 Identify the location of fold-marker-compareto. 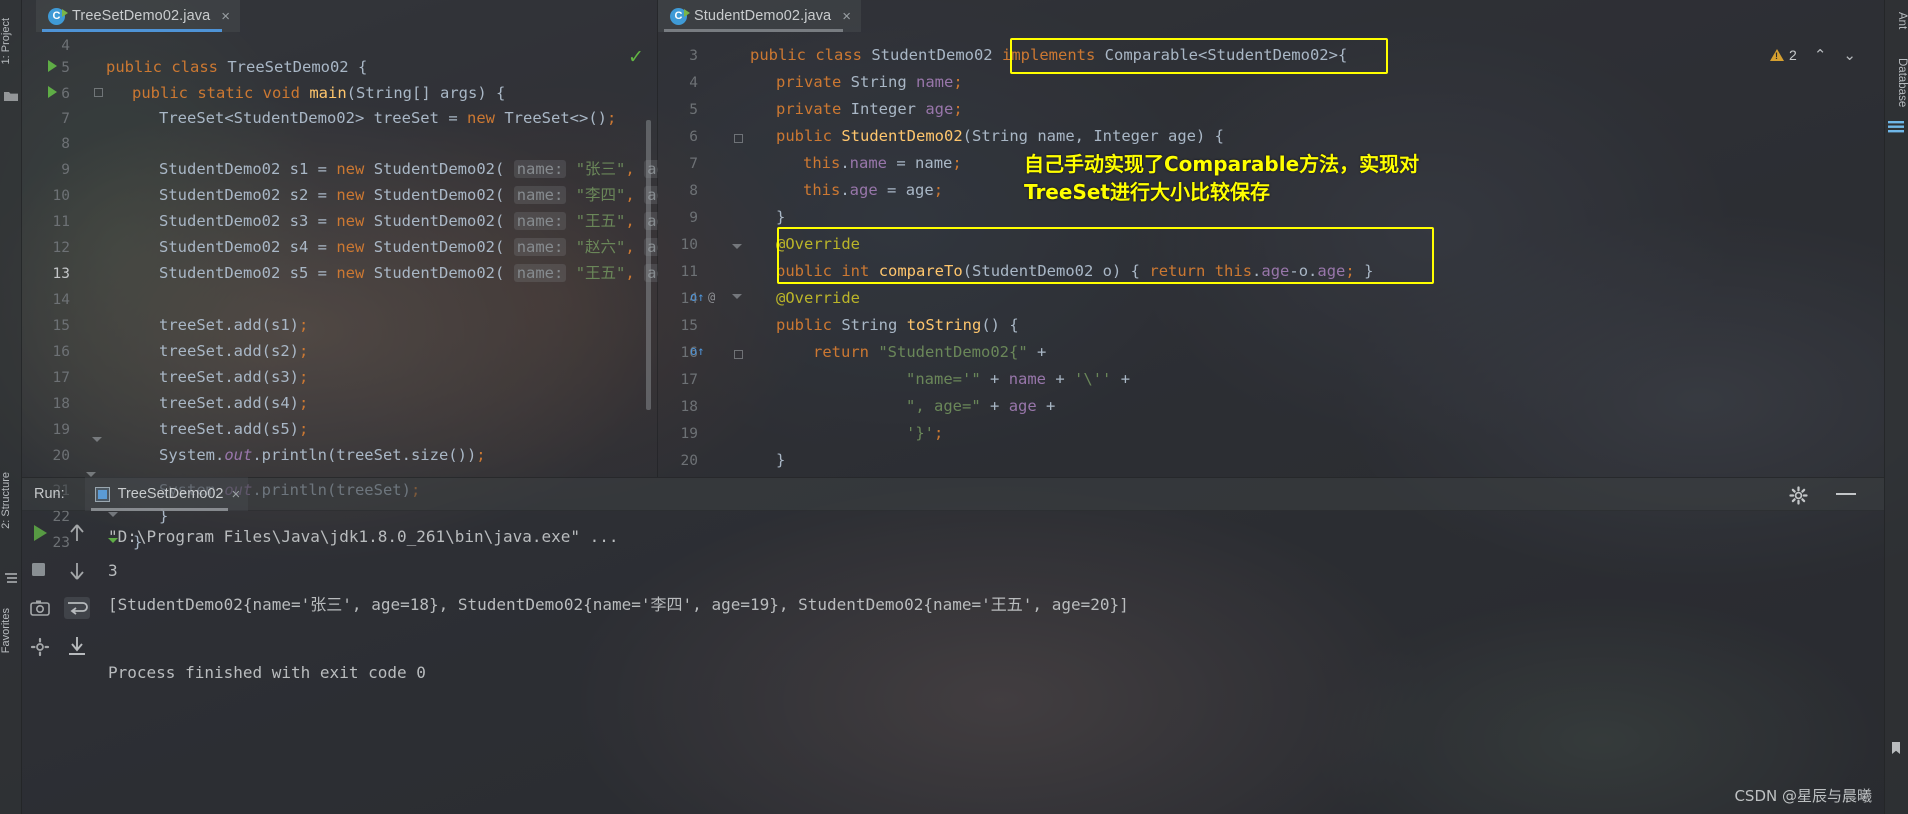
(737, 296).